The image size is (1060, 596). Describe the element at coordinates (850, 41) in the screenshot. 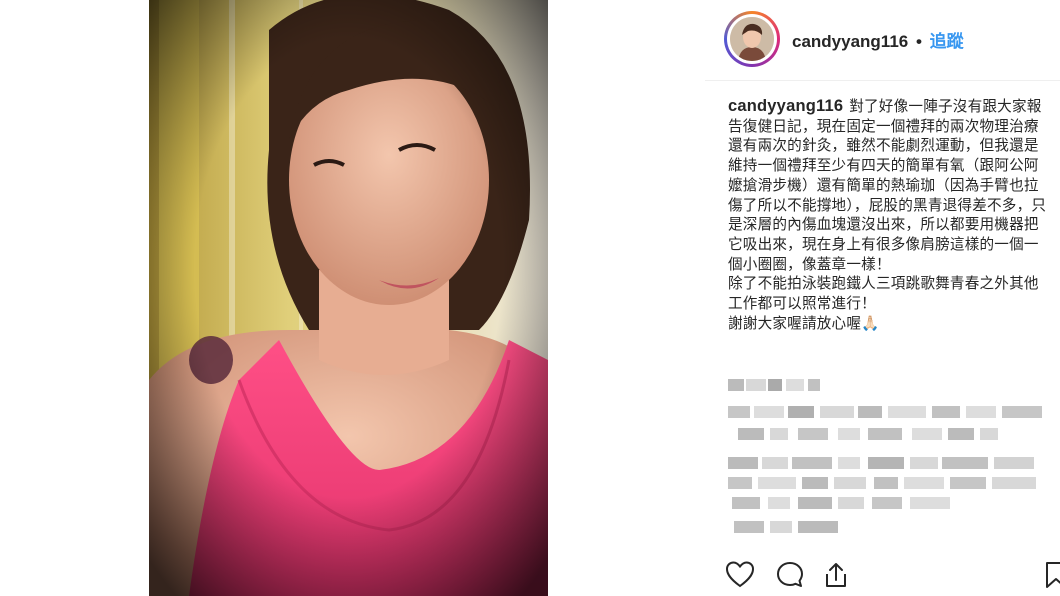

I see `username-link: candyyang116` at that location.